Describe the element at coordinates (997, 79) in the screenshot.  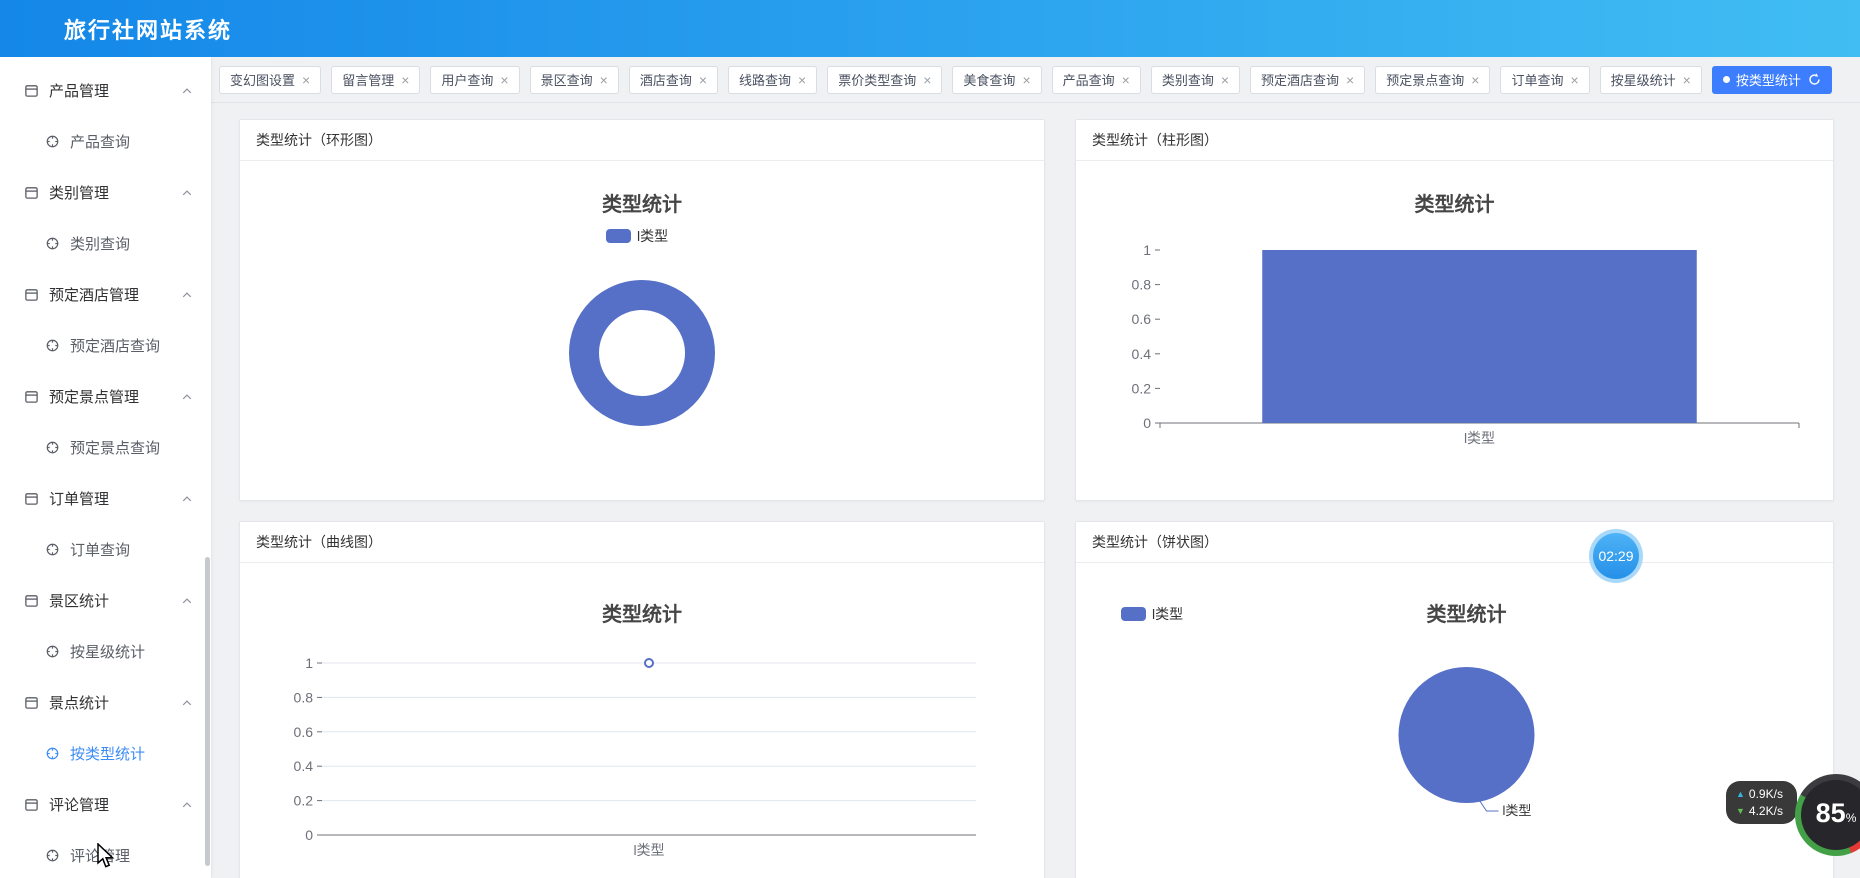
I see `tab-7: 美食查询 ×` at that location.